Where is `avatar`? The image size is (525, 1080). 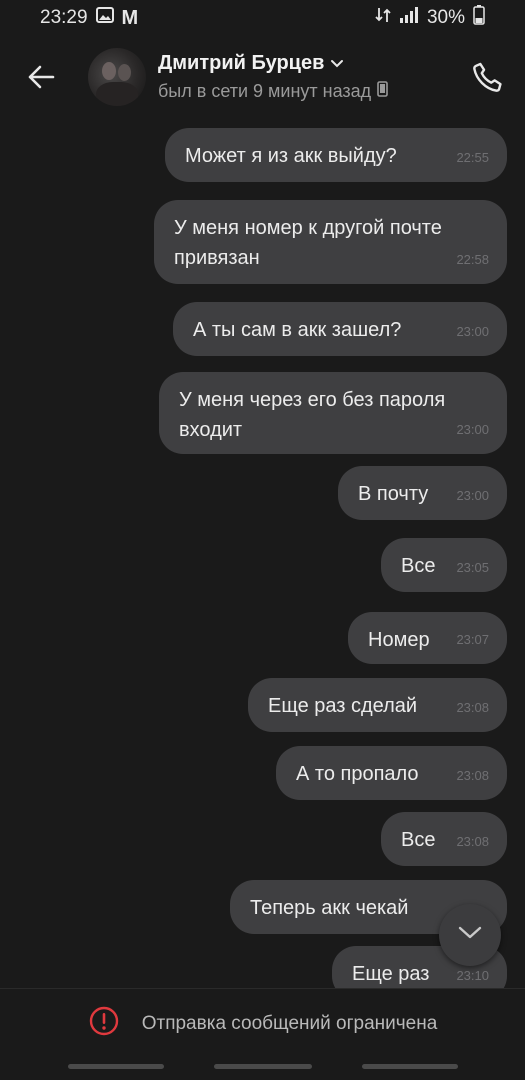
avatar is located at coordinates (117, 77).